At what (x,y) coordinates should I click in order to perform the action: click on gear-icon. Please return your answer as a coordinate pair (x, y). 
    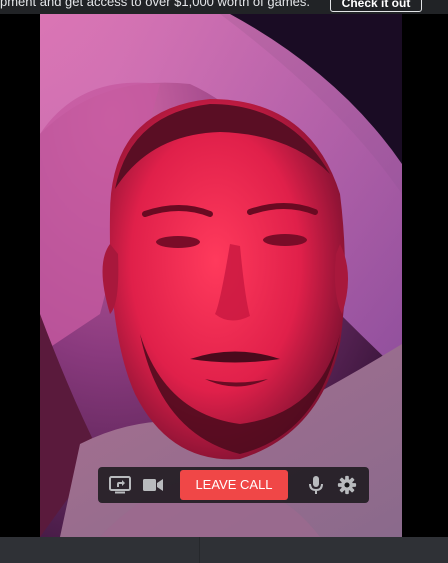
    Looking at the image, I should click on (347, 485).